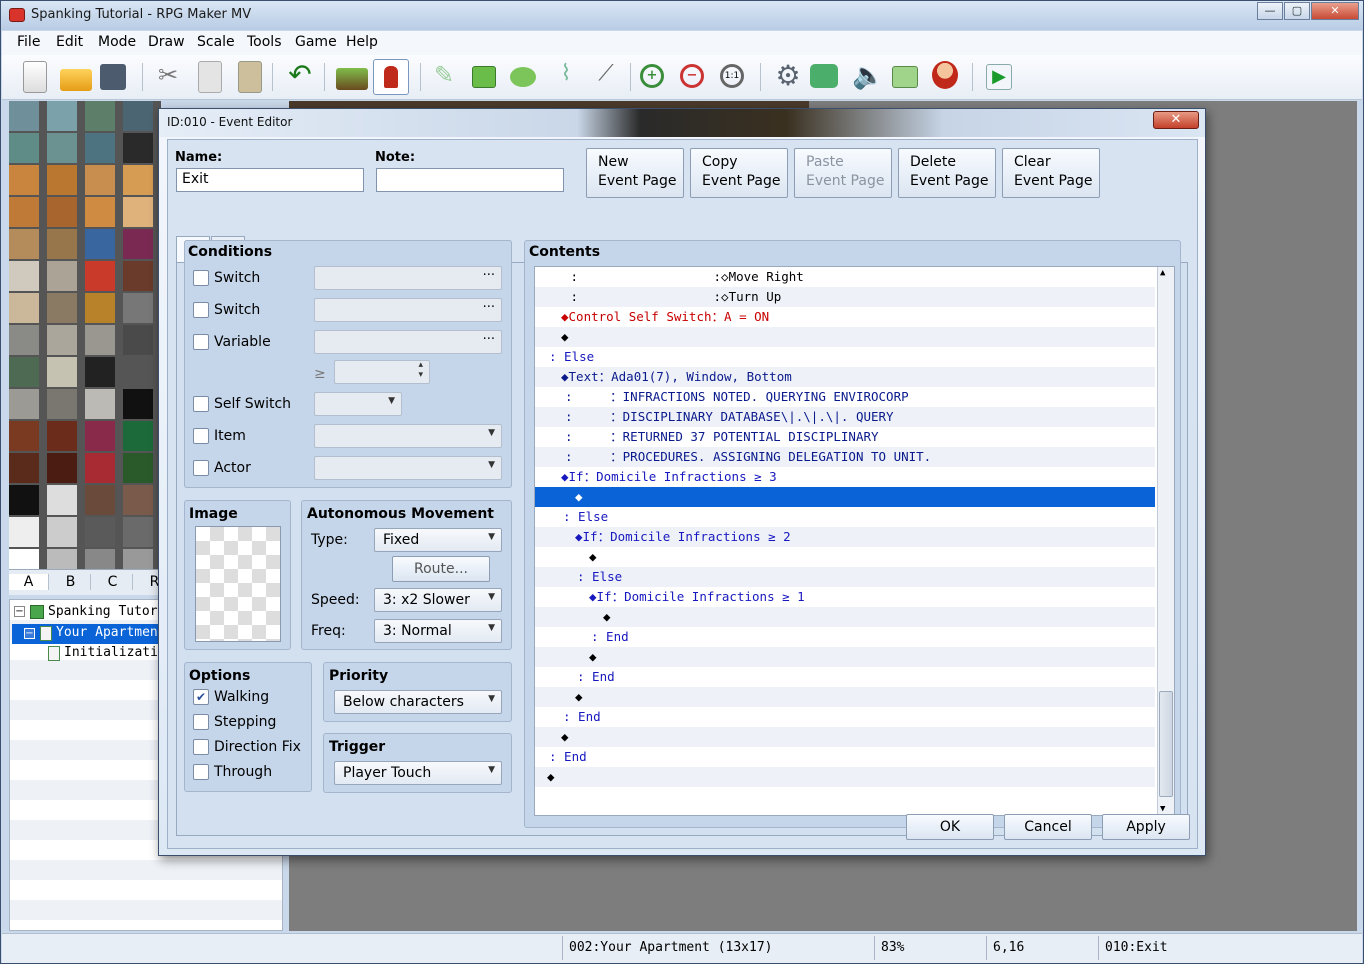 The image size is (1364, 964). Describe the element at coordinates (408, 342) in the screenshot. I see `variable-select: ···` at that location.